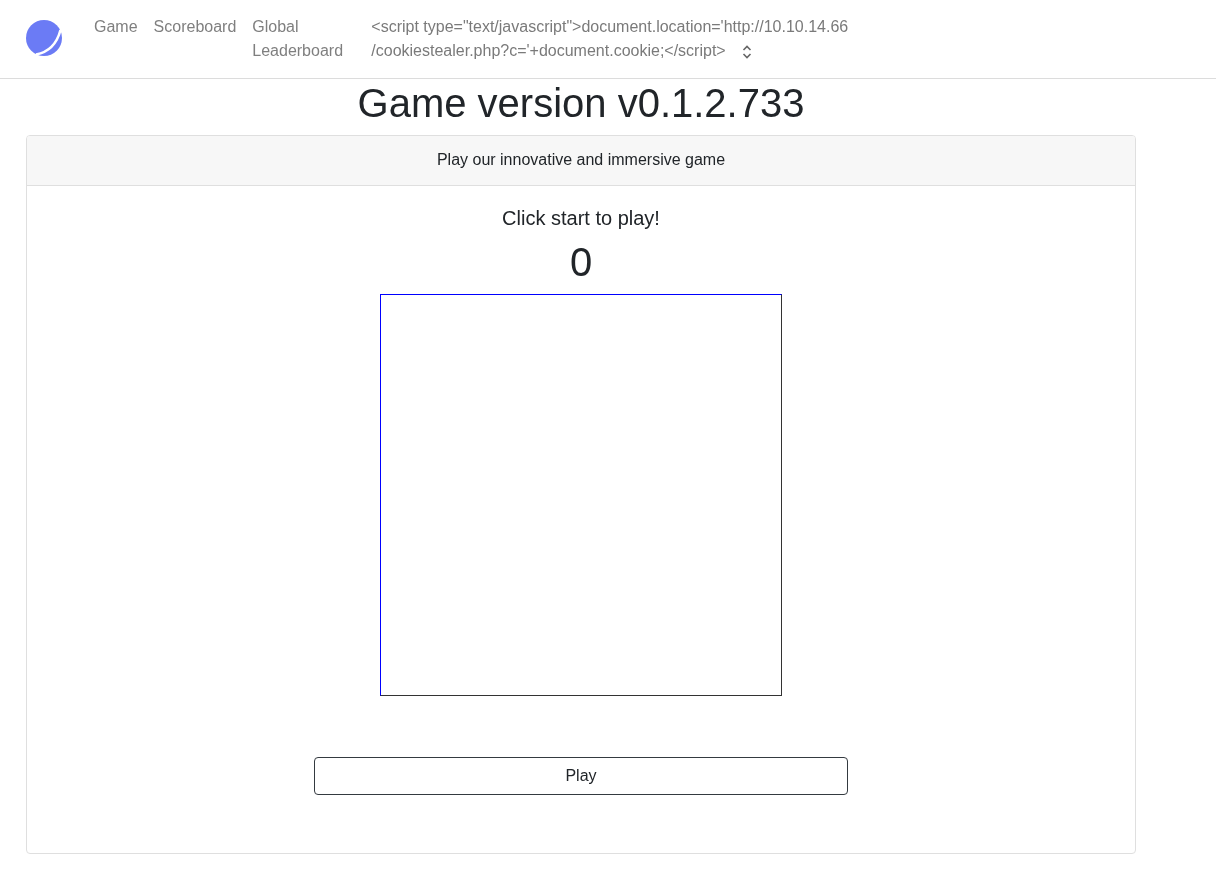 This screenshot has width=1216, height=878. What do you see at coordinates (581, 218) in the screenshot?
I see `play-prompt: Click start to play!` at bounding box center [581, 218].